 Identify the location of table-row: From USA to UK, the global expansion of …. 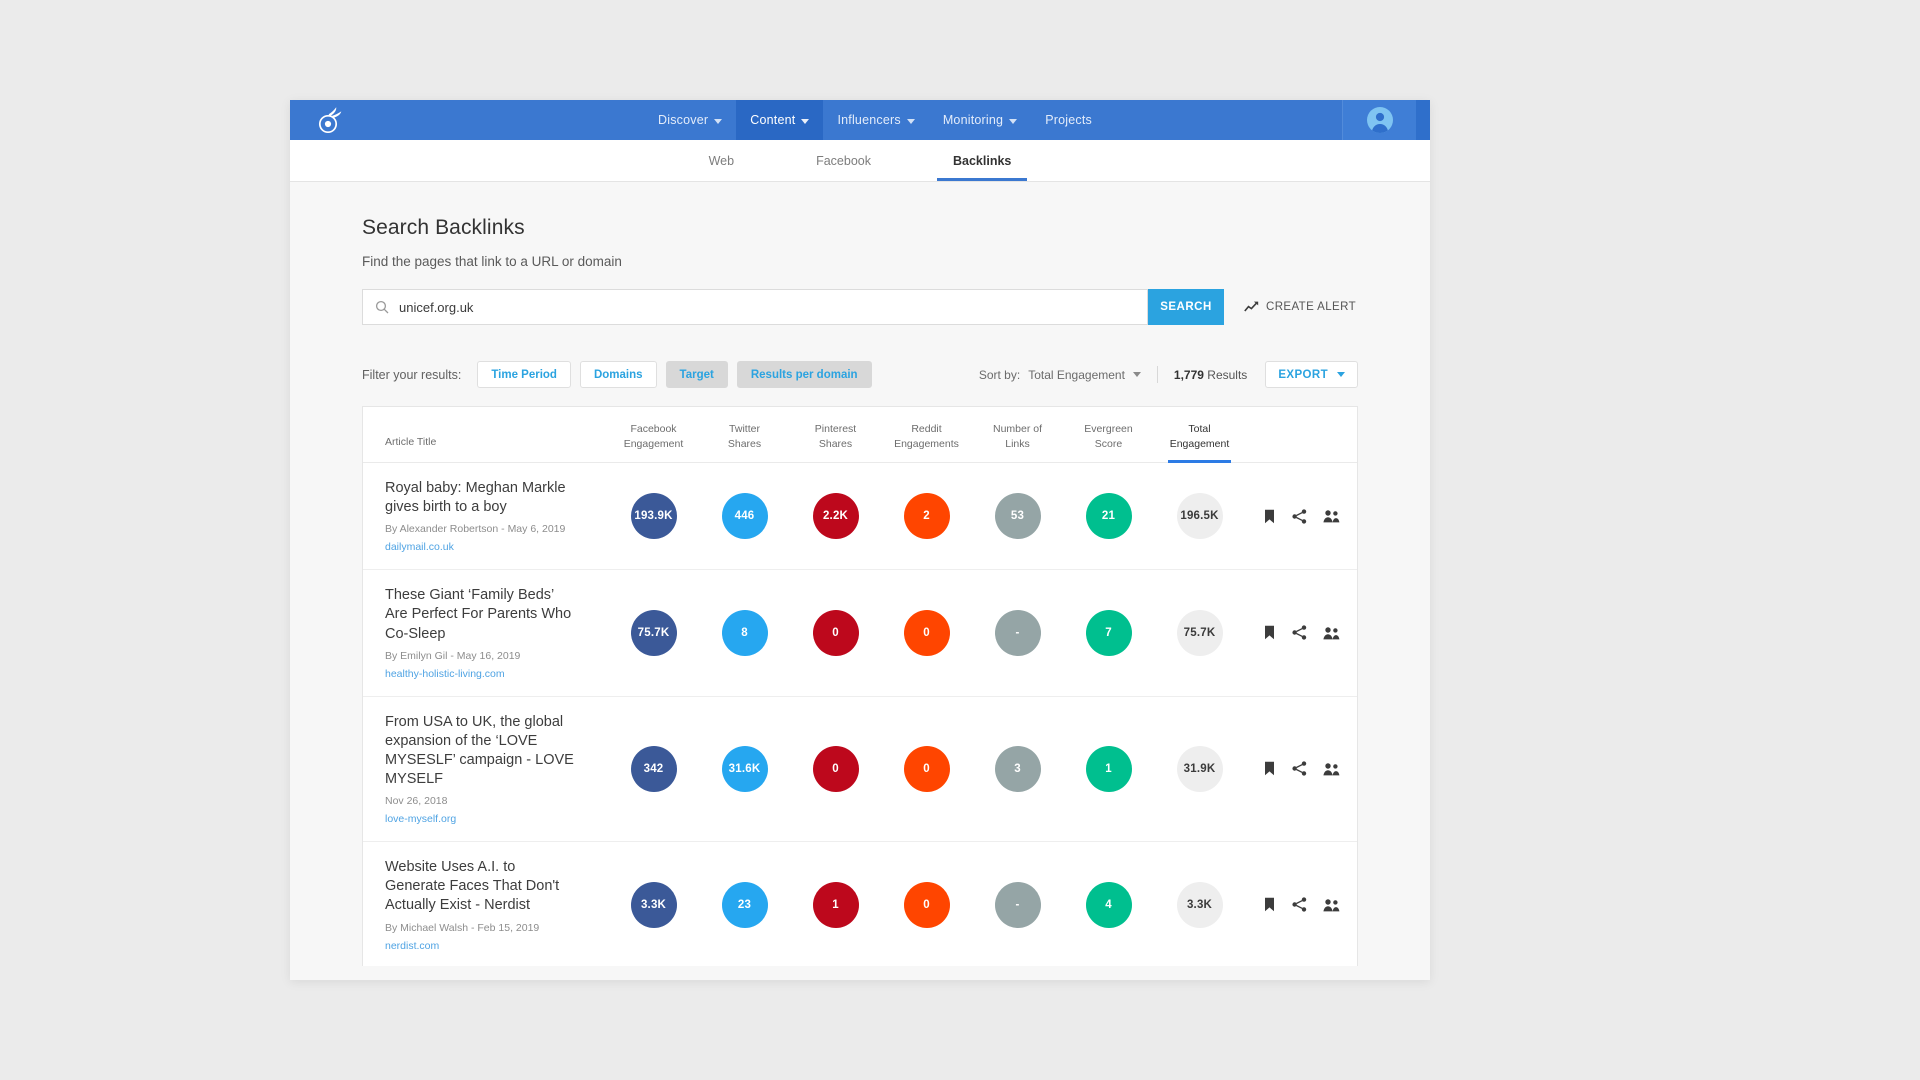
(860, 770).